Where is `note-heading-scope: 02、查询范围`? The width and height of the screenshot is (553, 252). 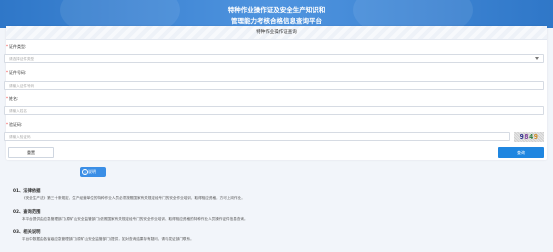 note-heading-scope: 02、查询范围 is located at coordinates (27, 212).